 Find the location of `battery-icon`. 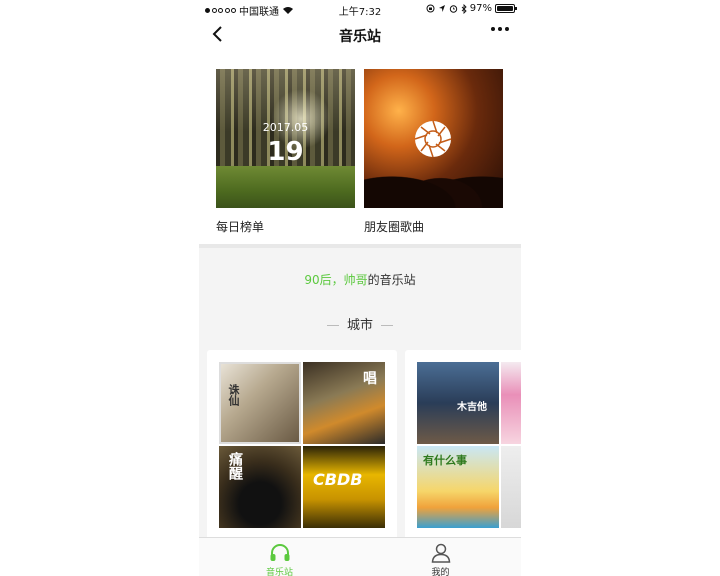

battery-icon is located at coordinates (506, 8).